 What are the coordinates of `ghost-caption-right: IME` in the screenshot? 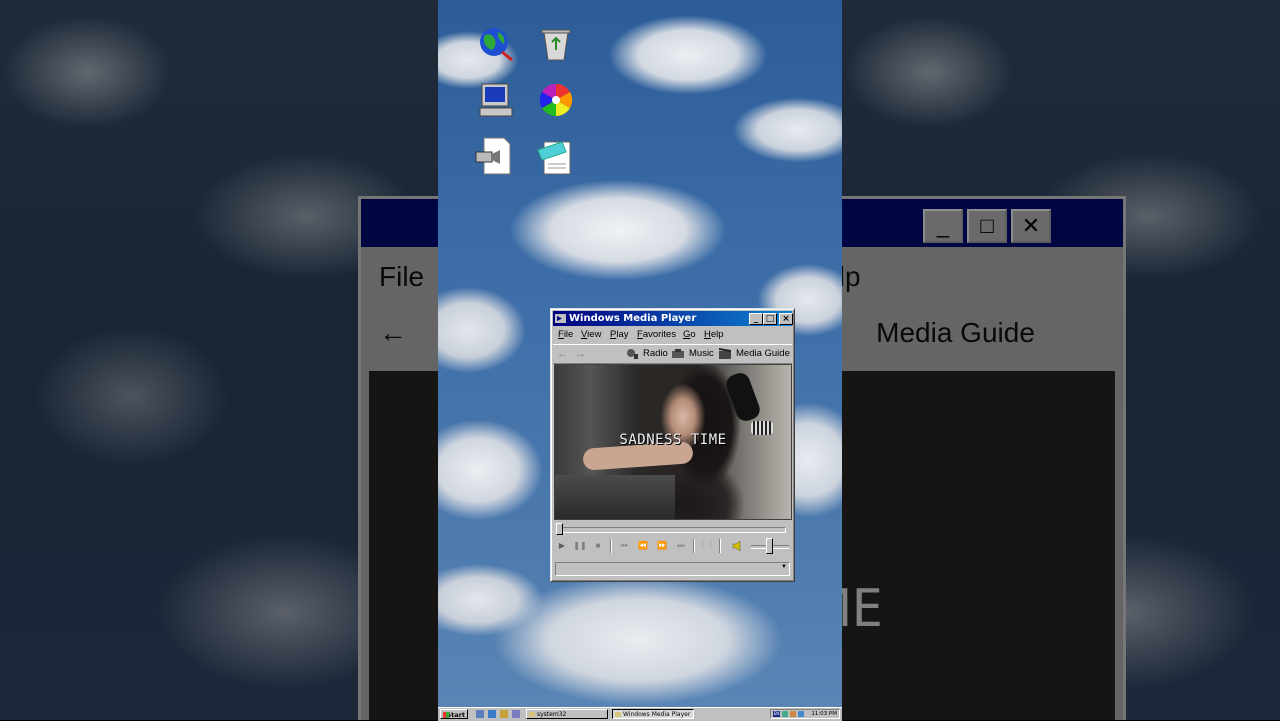 It's located at (863, 609).